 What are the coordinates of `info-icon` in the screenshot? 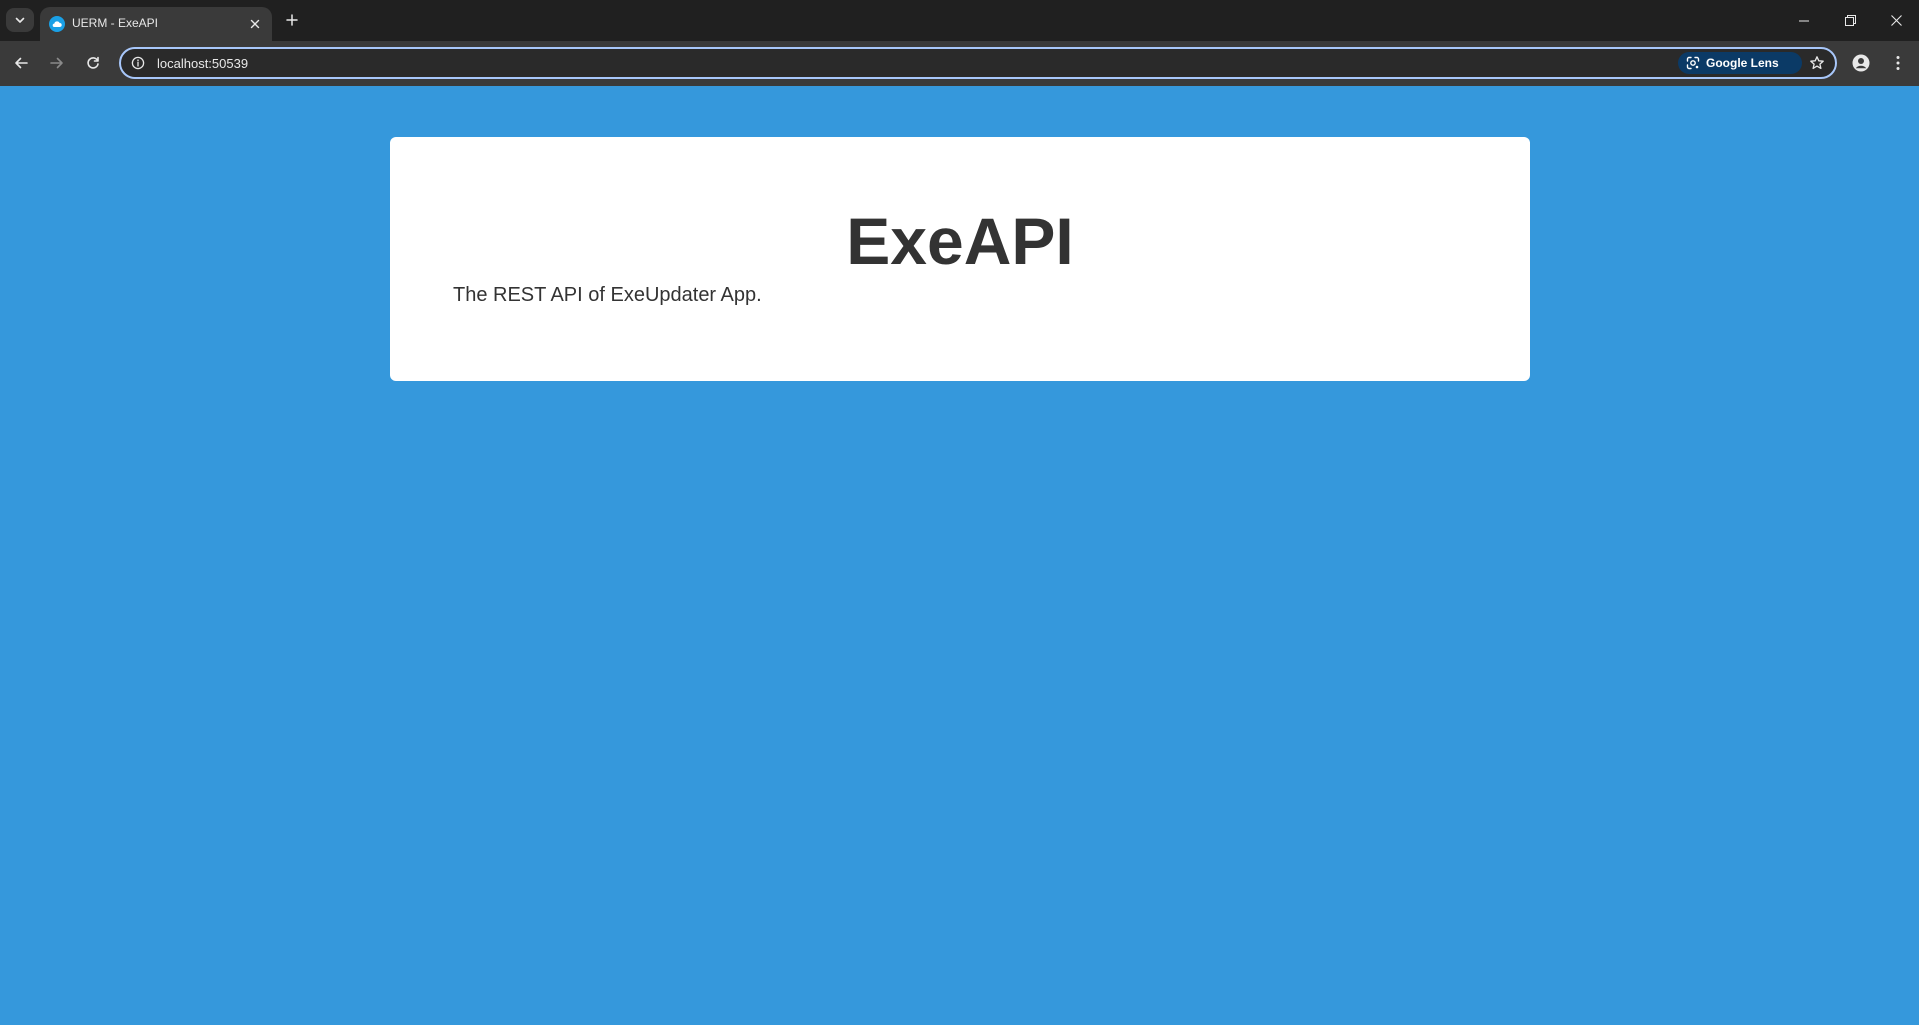 It's located at (138, 63).